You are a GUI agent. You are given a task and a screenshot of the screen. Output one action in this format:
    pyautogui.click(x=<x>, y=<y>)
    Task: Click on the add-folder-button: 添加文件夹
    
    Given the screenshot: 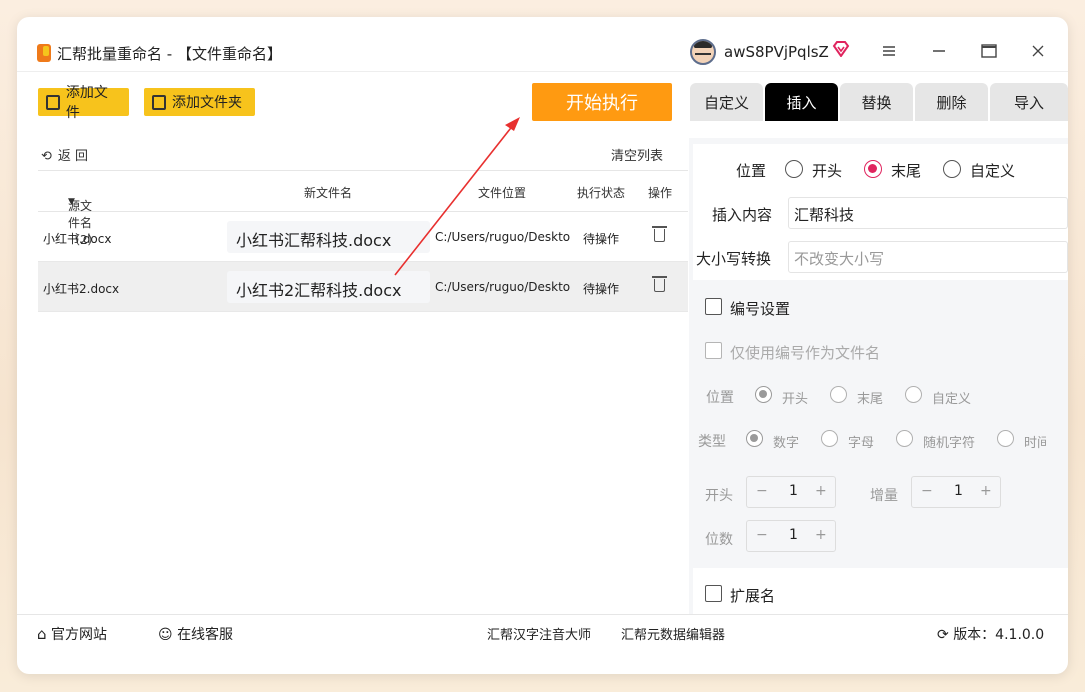 What is the action you would take?
    pyautogui.click(x=199, y=102)
    